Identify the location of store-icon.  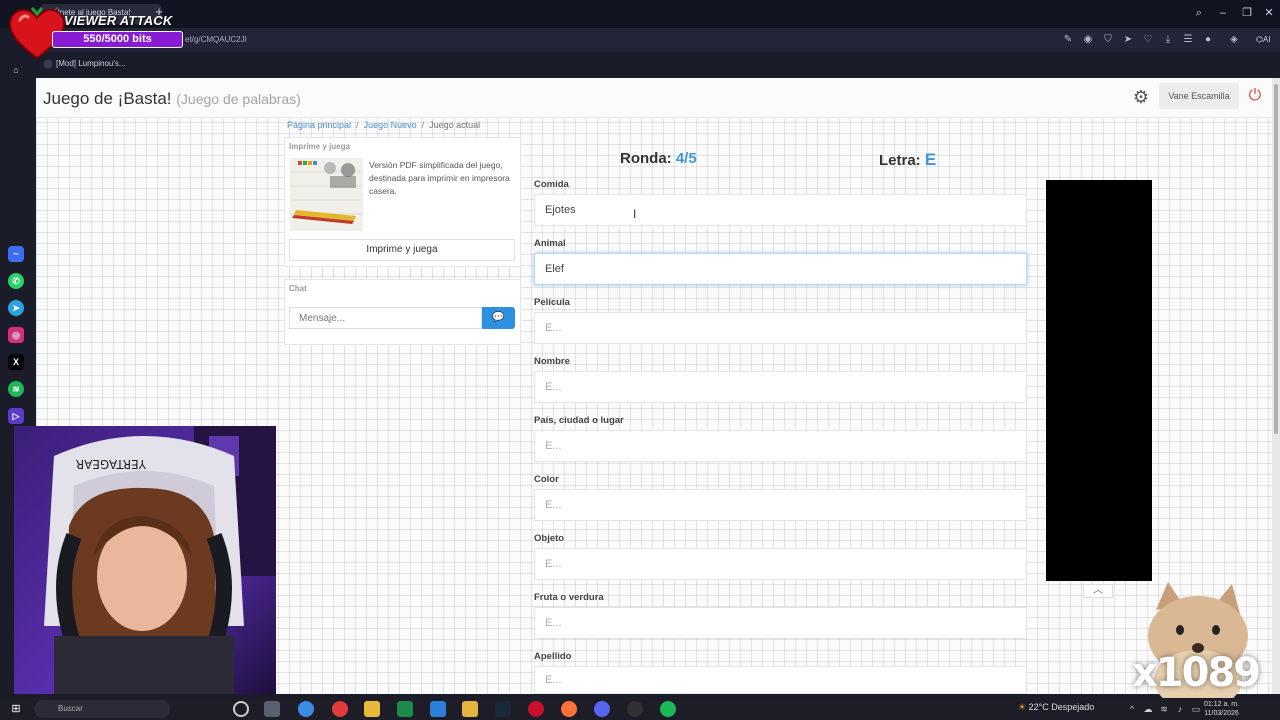
(372, 709).